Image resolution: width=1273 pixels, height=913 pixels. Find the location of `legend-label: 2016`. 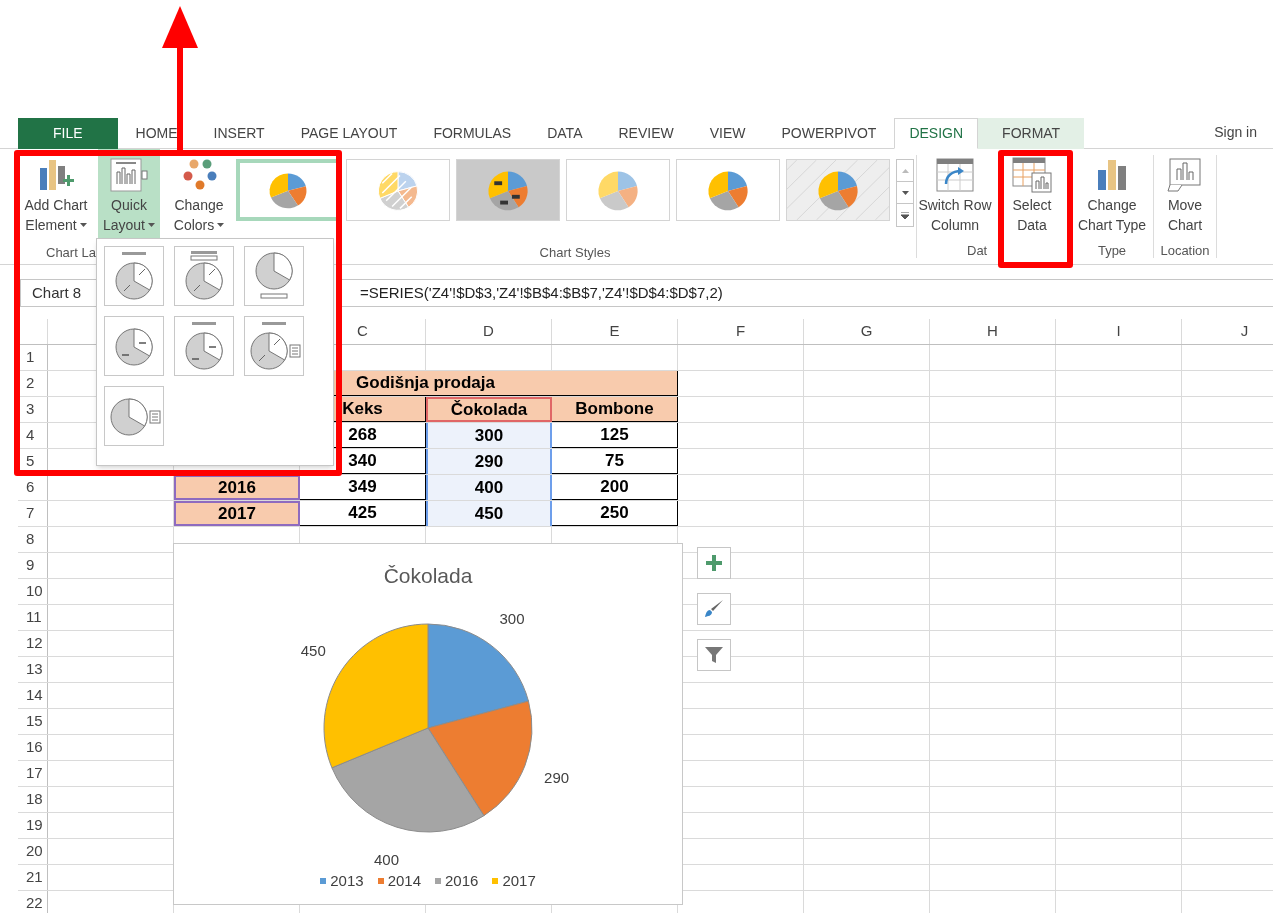

legend-label: 2016 is located at coordinates (462, 881).